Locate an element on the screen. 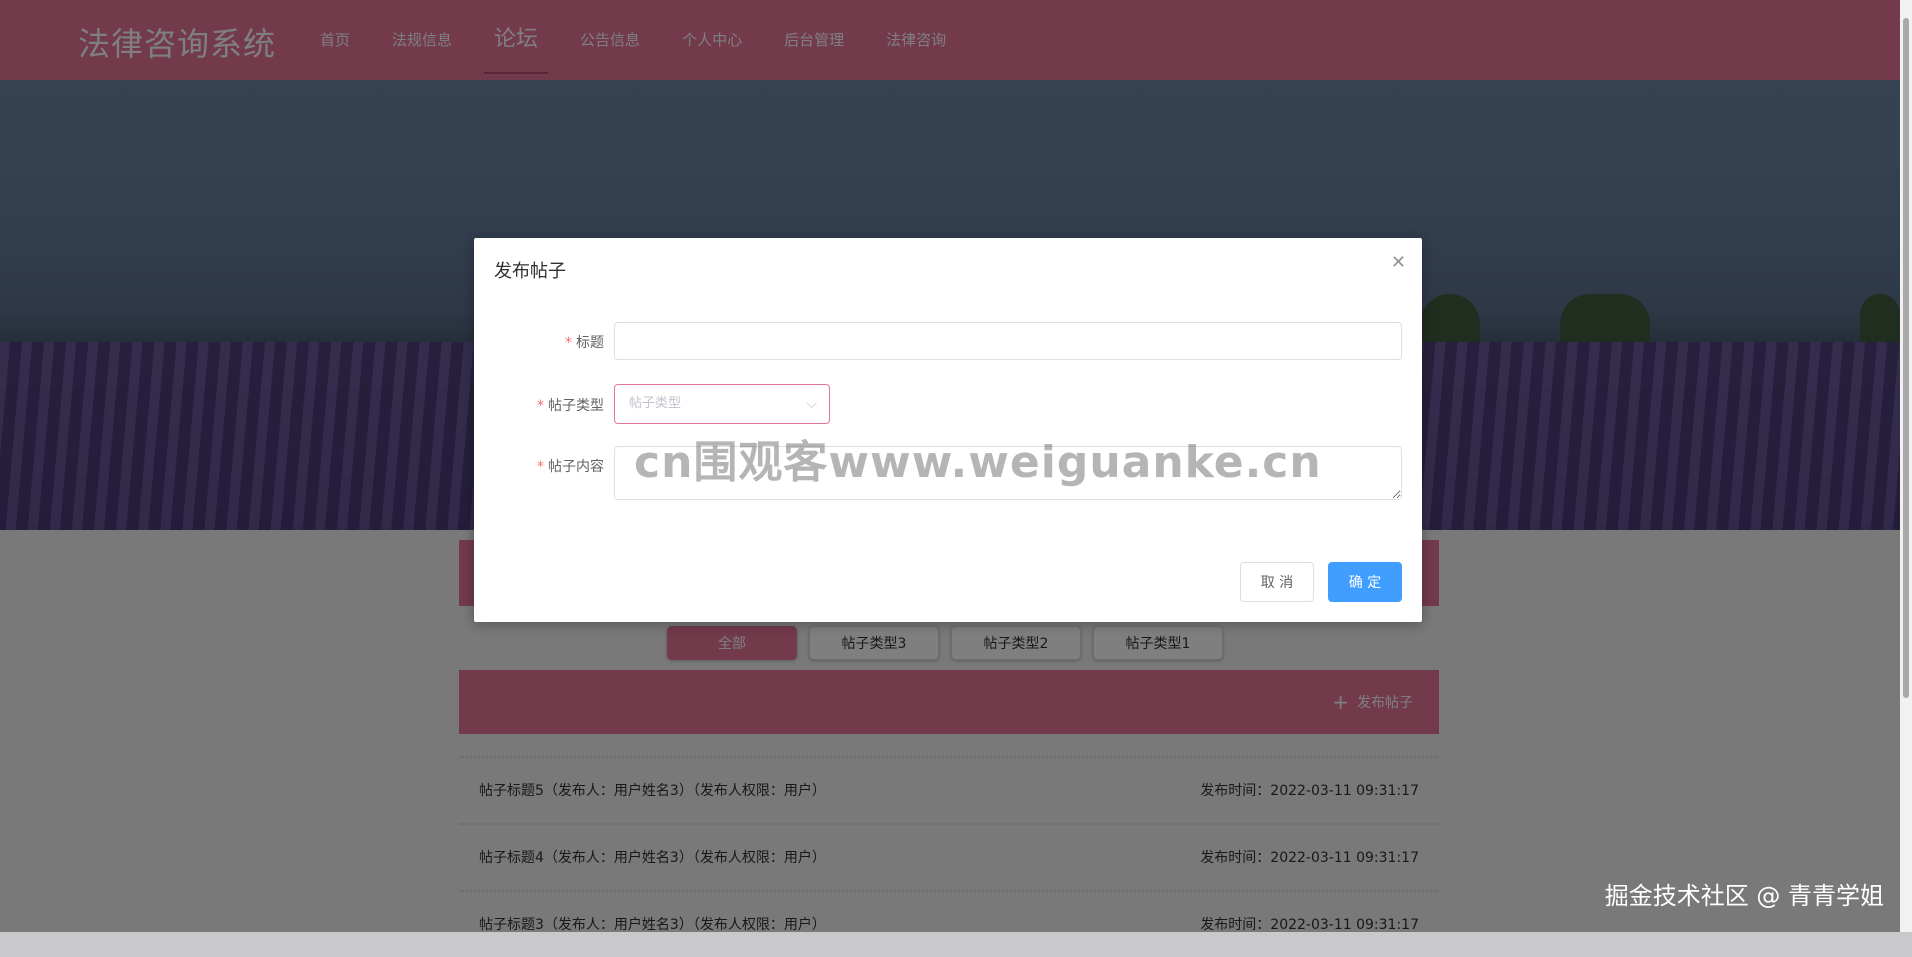  dialog-title: 发布帖子 is located at coordinates (530, 271).